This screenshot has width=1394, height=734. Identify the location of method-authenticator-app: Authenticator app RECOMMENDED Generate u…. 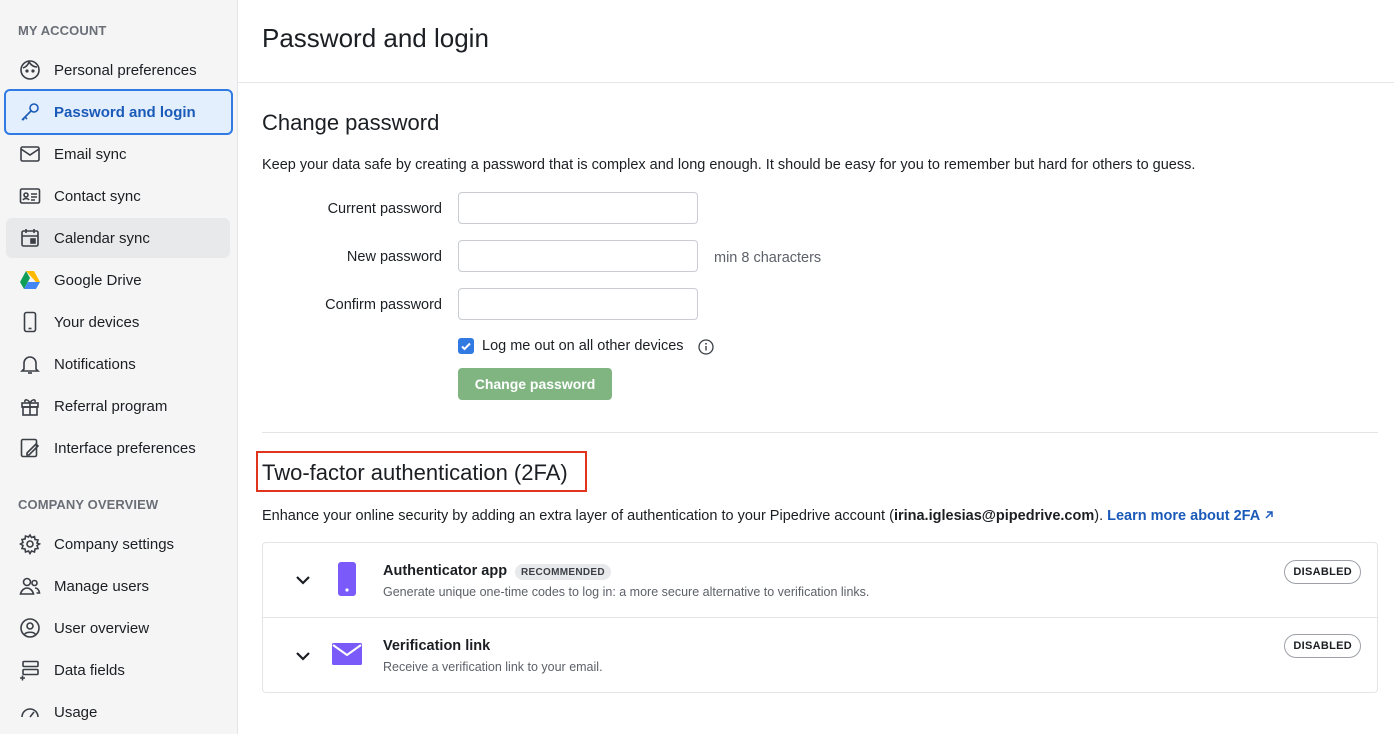
(820, 580).